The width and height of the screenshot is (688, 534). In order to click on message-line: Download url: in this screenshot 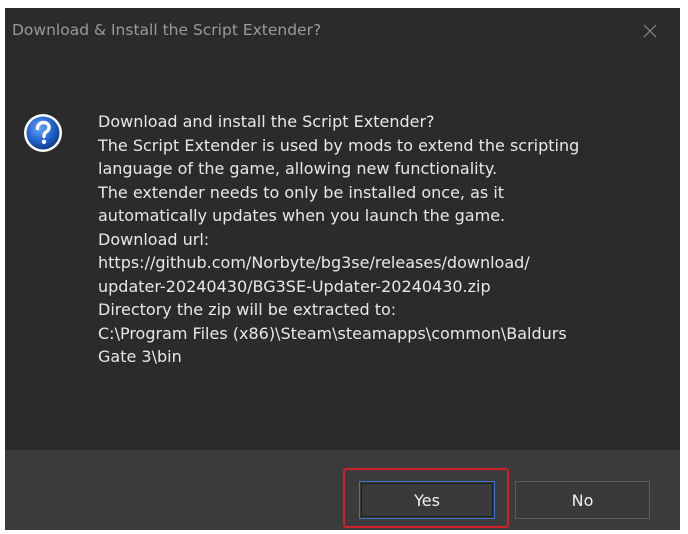, I will do `click(154, 239)`.